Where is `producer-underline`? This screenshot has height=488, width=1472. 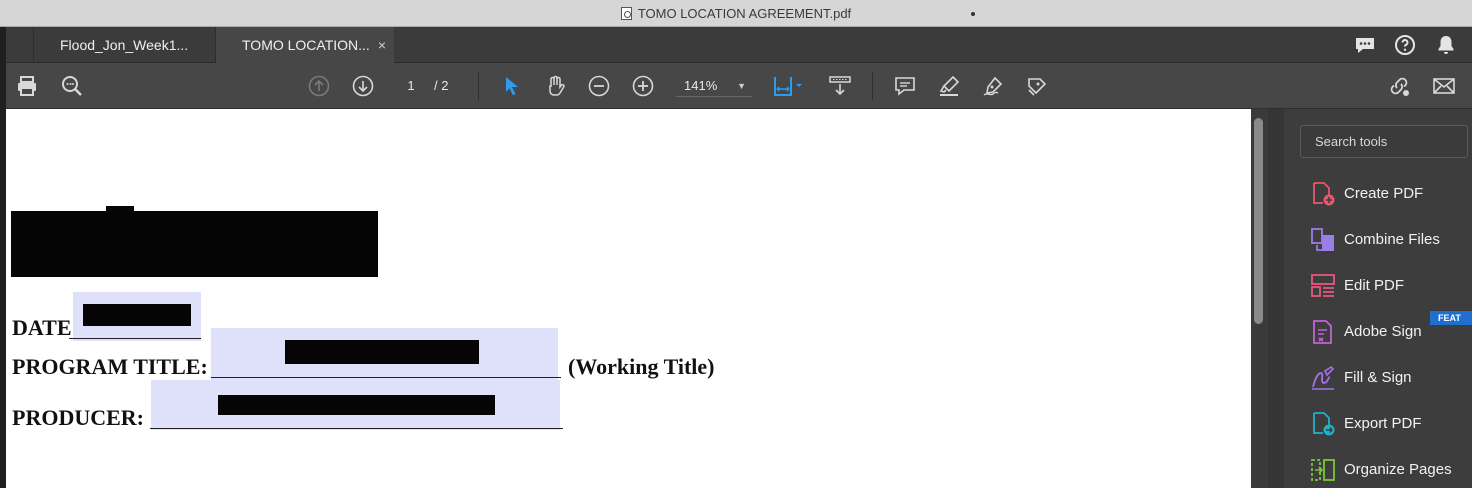 producer-underline is located at coordinates (356, 428).